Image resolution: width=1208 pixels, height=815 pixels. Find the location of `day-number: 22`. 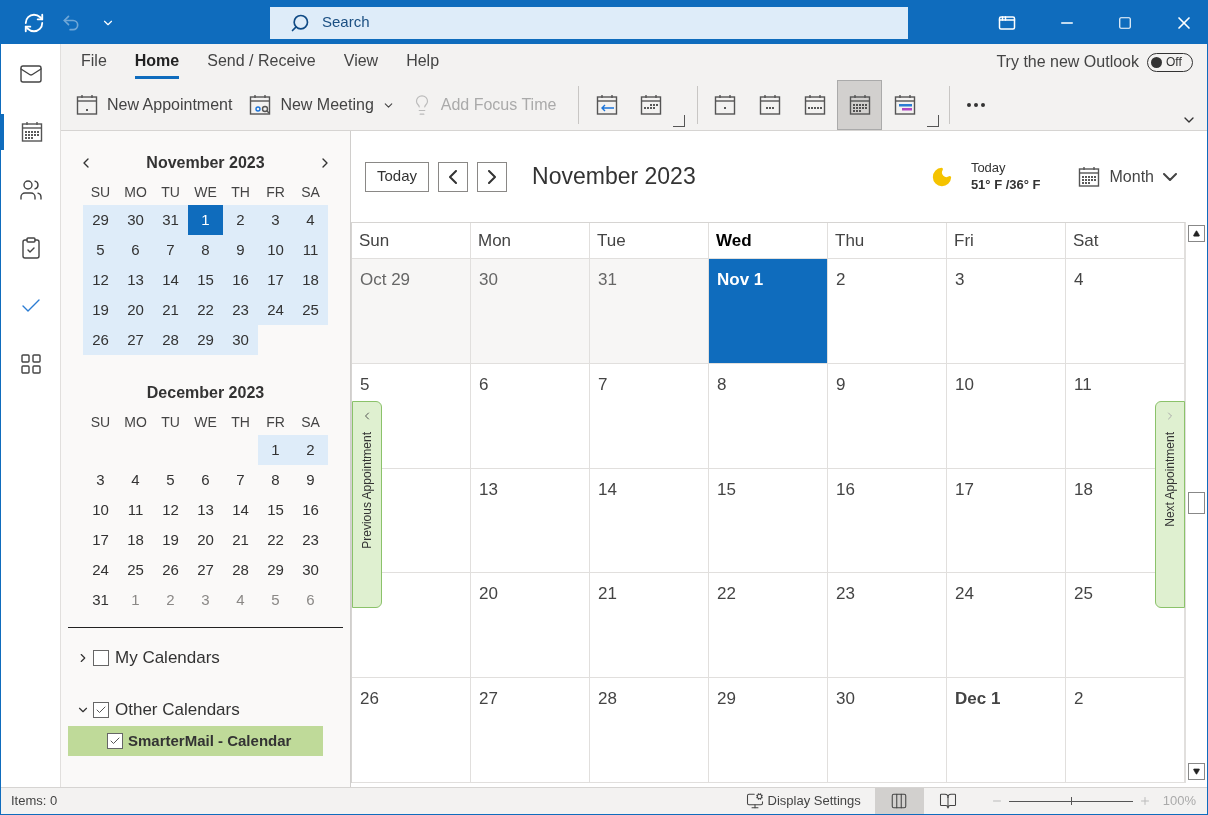

day-number: 22 is located at coordinates (726, 594).